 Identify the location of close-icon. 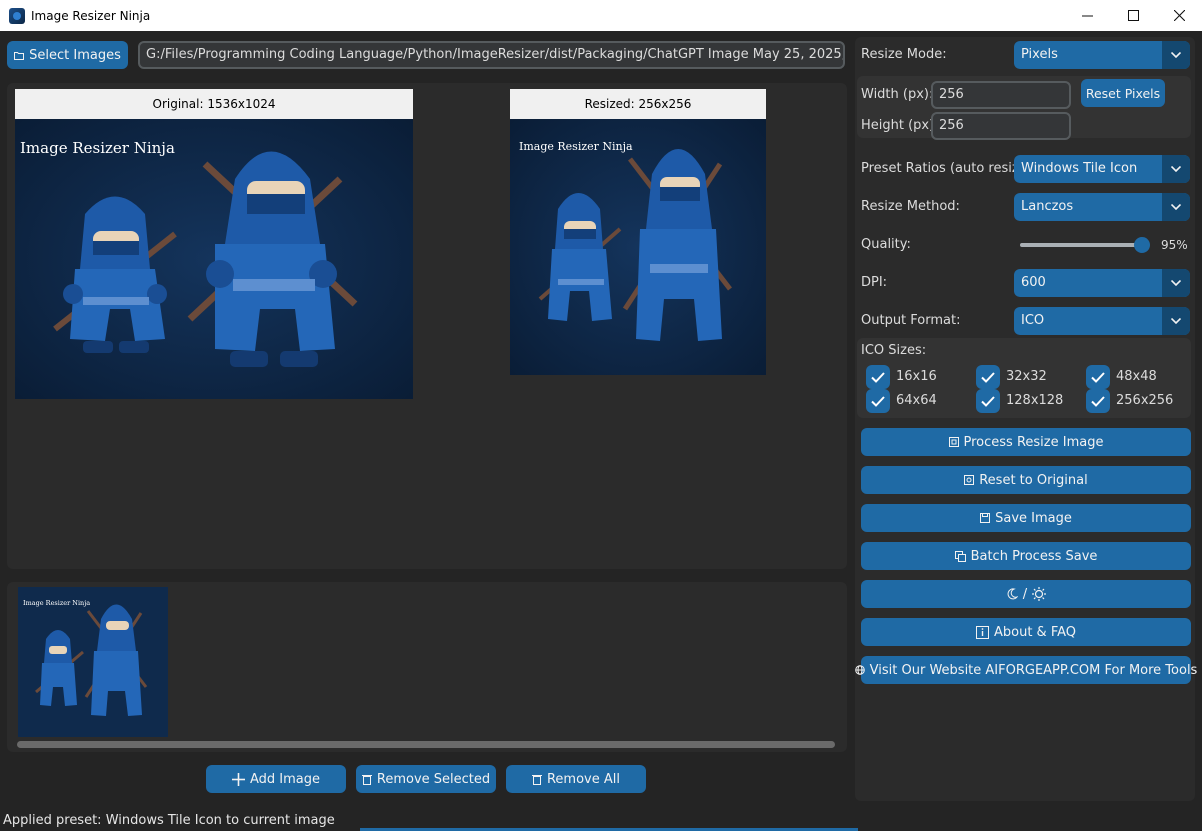
(1179, 15).